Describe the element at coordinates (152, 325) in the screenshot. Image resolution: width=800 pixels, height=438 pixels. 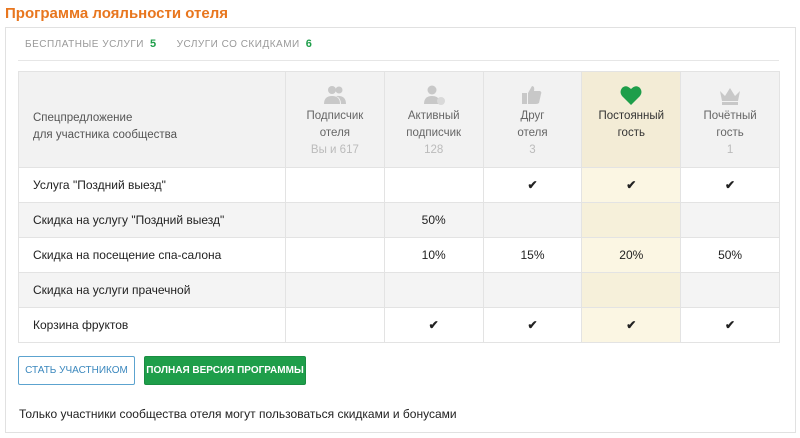
I see `row-label: Корзина фруктов` at that location.